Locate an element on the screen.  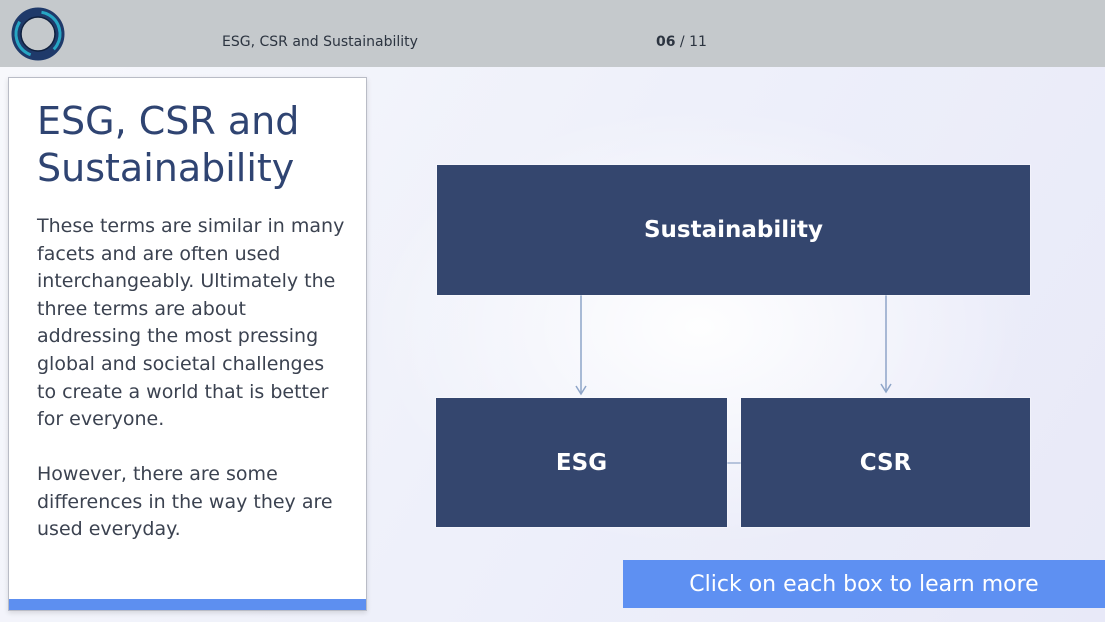
csr-box-label: CSR is located at coordinates (885, 462).